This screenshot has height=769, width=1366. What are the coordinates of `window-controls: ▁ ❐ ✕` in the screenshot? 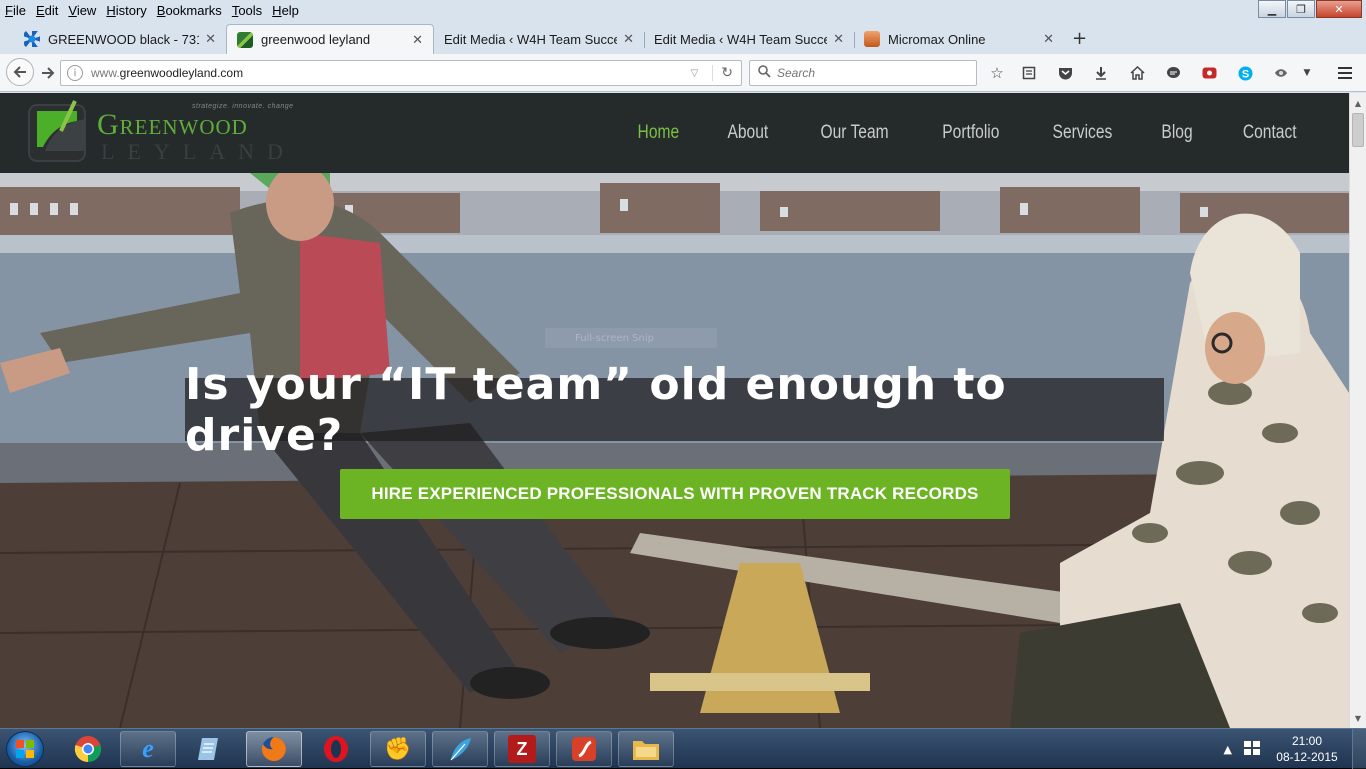 It's located at (1309, 9).